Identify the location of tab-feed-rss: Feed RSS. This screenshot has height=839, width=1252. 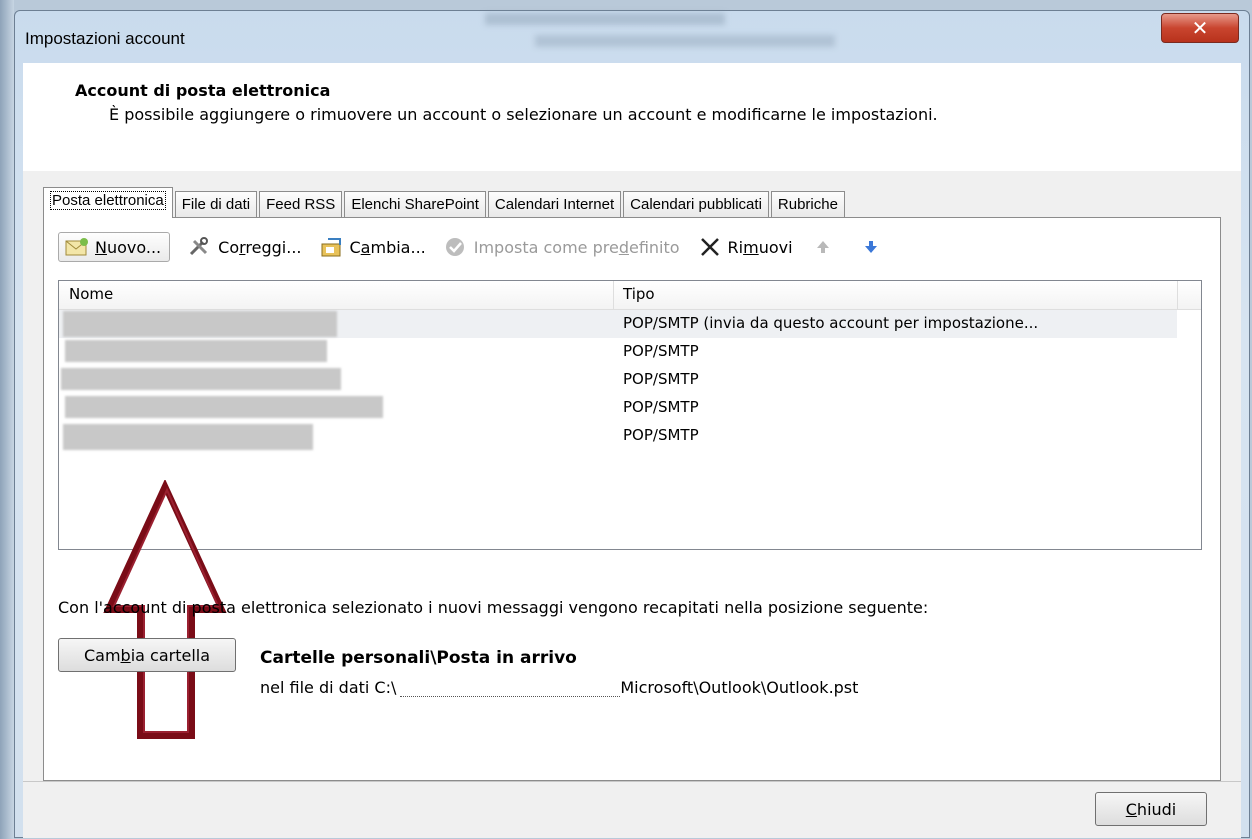
(301, 204).